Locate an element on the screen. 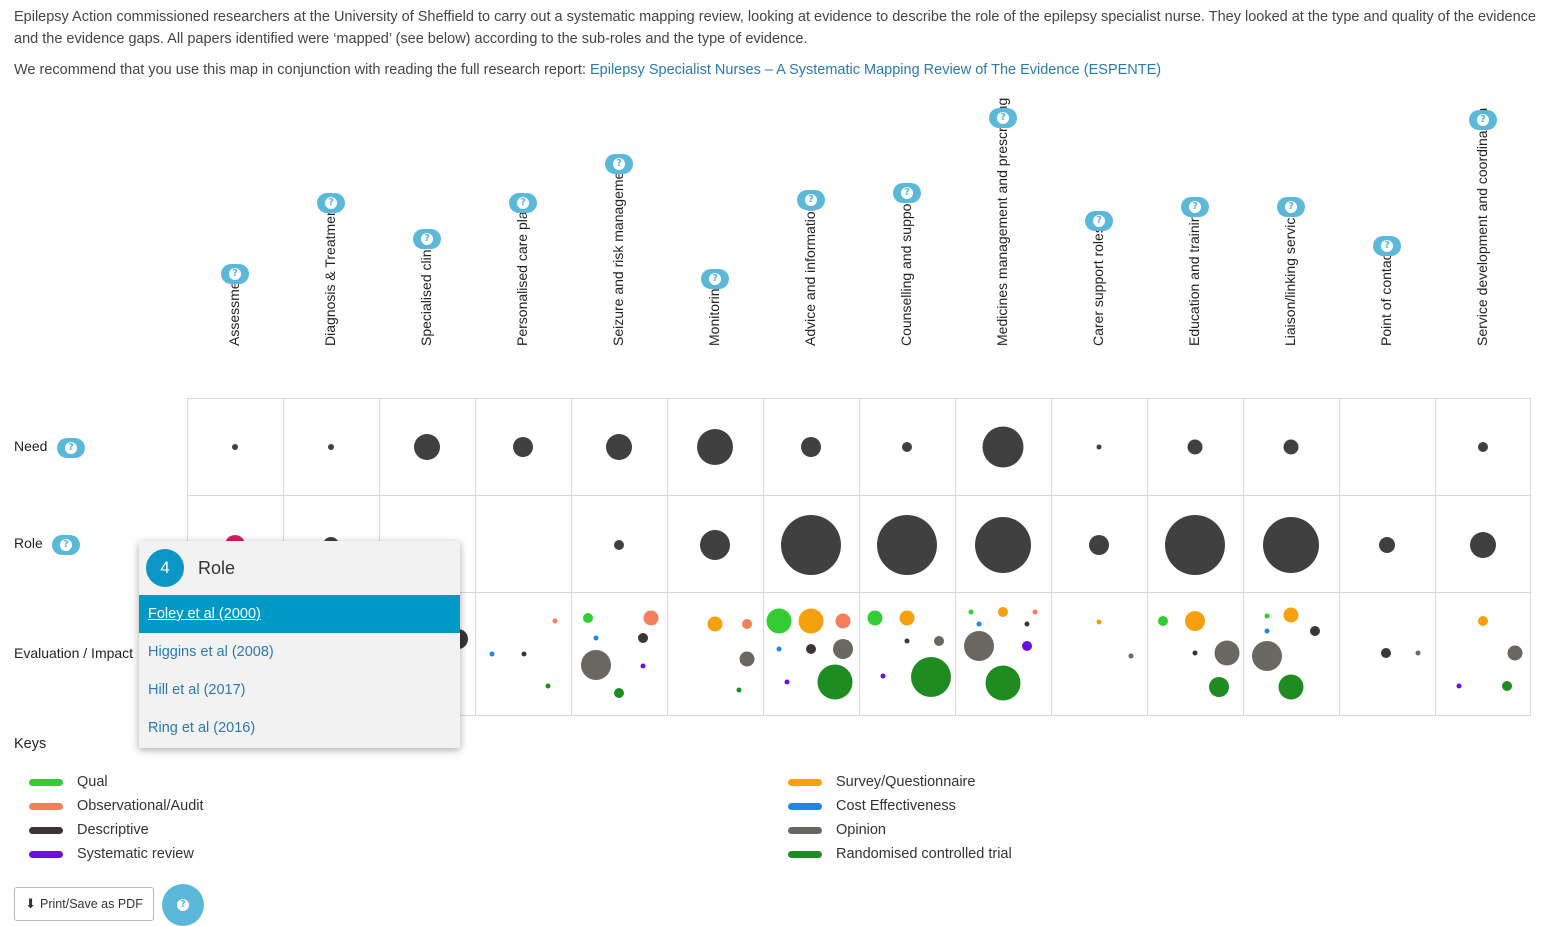  popup-item-2: Hill et al (2017) is located at coordinates (299, 690).